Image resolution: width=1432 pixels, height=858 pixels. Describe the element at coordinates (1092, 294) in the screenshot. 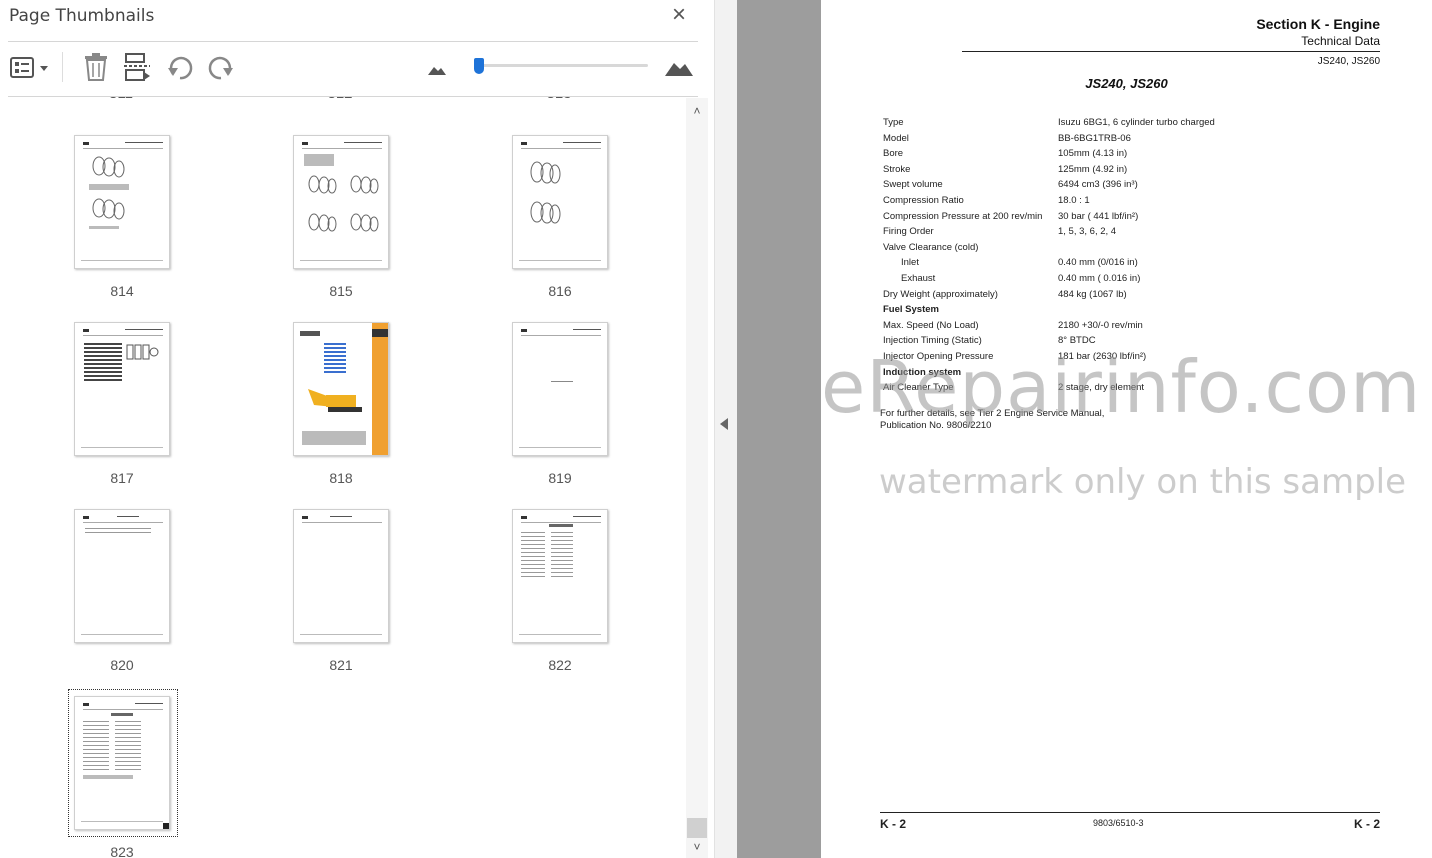

I see `spec-value: 484 kg (1067 lb)` at that location.